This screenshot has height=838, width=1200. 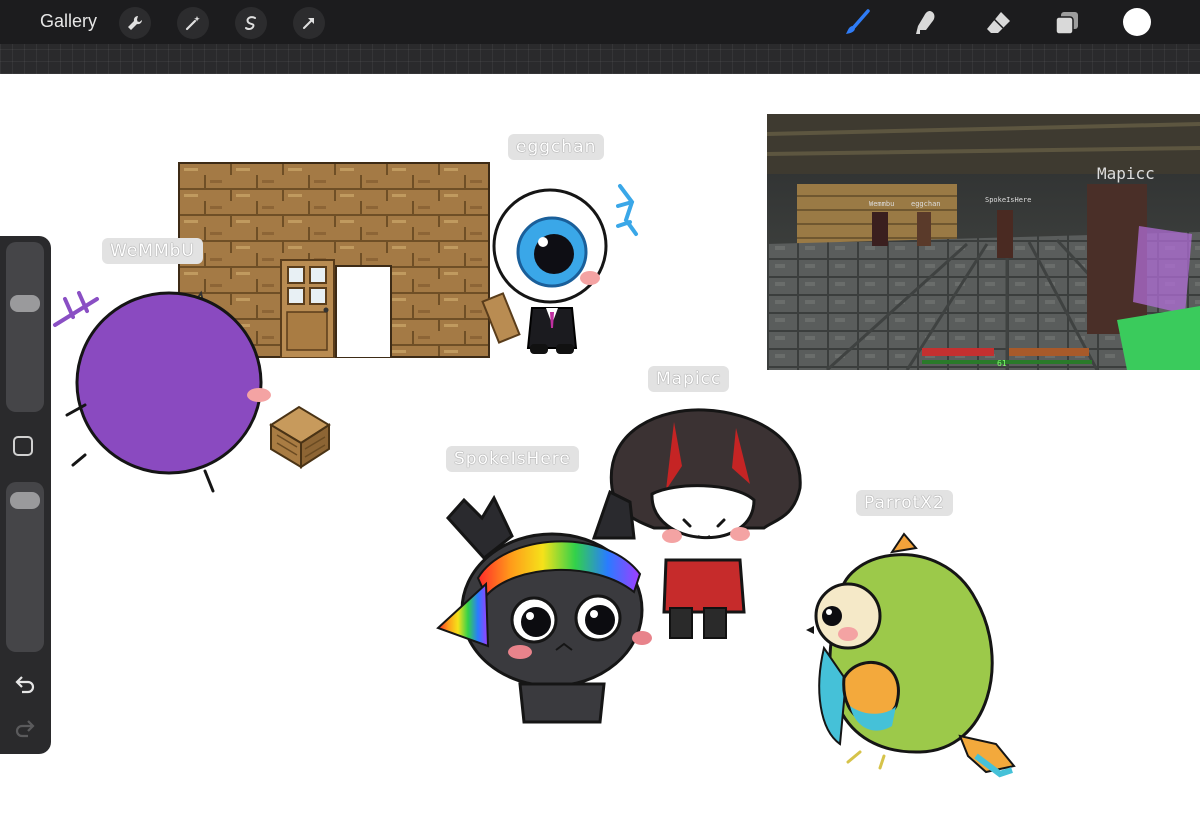 I want to click on parrotx2-drawing, so click(x=910, y=658).